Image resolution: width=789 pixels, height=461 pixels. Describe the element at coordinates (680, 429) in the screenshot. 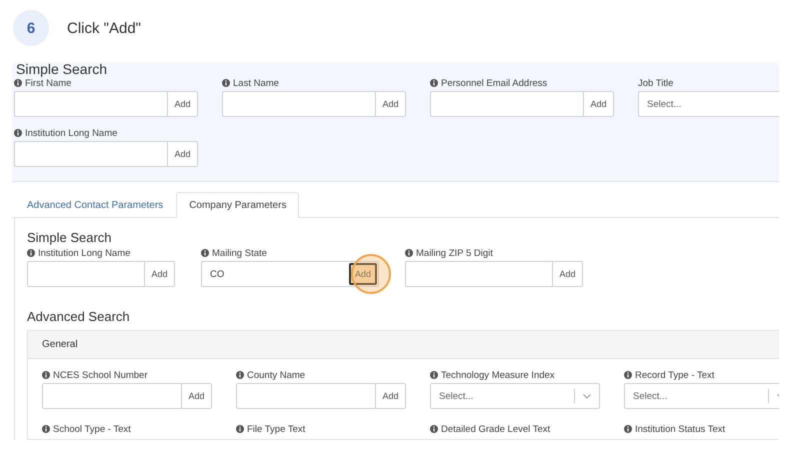

I see `field-label: Institution Status Text` at that location.